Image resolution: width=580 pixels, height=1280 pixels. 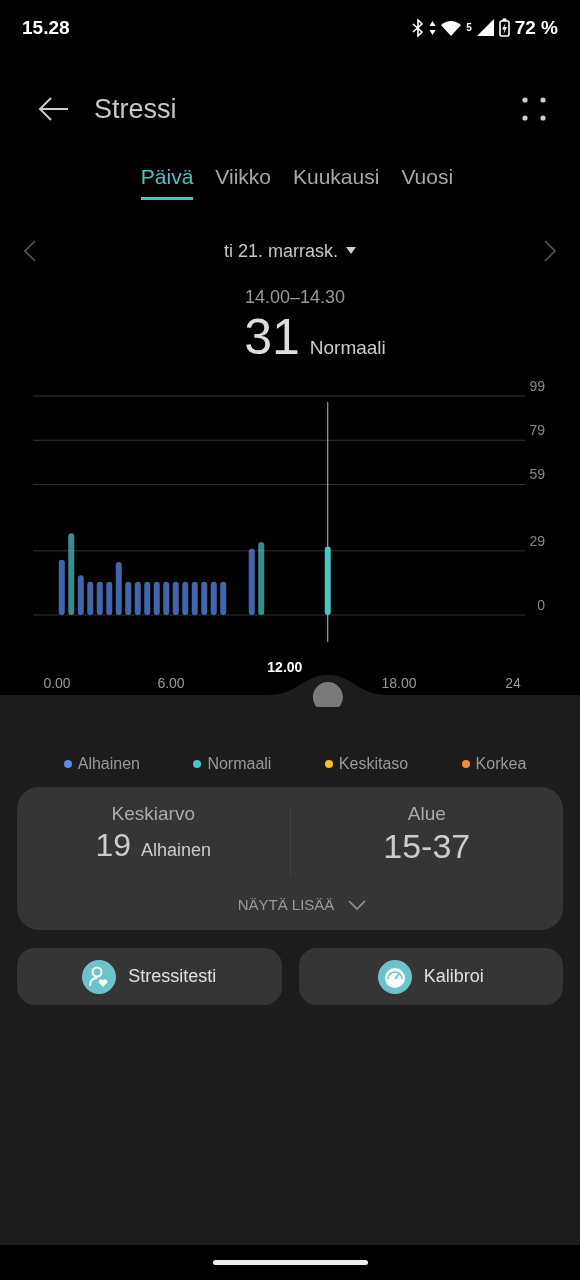 What do you see at coordinates (285, 667) in the screenshot?
I see `scrubber-label: 12.00` at bounding box center [285, 667].